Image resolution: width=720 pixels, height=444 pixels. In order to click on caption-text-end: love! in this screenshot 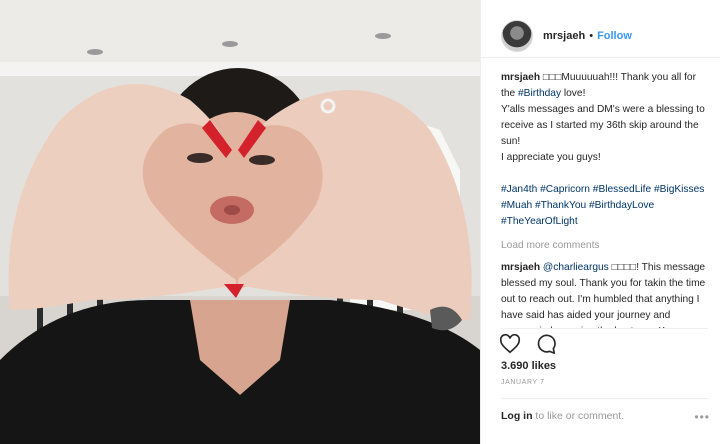, I will do `click(573, 93)`.